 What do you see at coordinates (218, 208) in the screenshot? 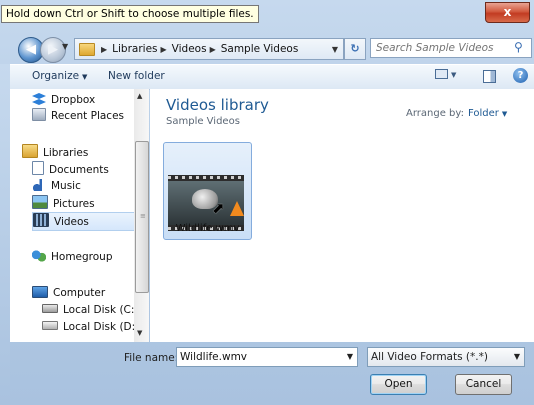
I see `mouse-cursor-icon: ⬈` at bounding box center [218, 208].